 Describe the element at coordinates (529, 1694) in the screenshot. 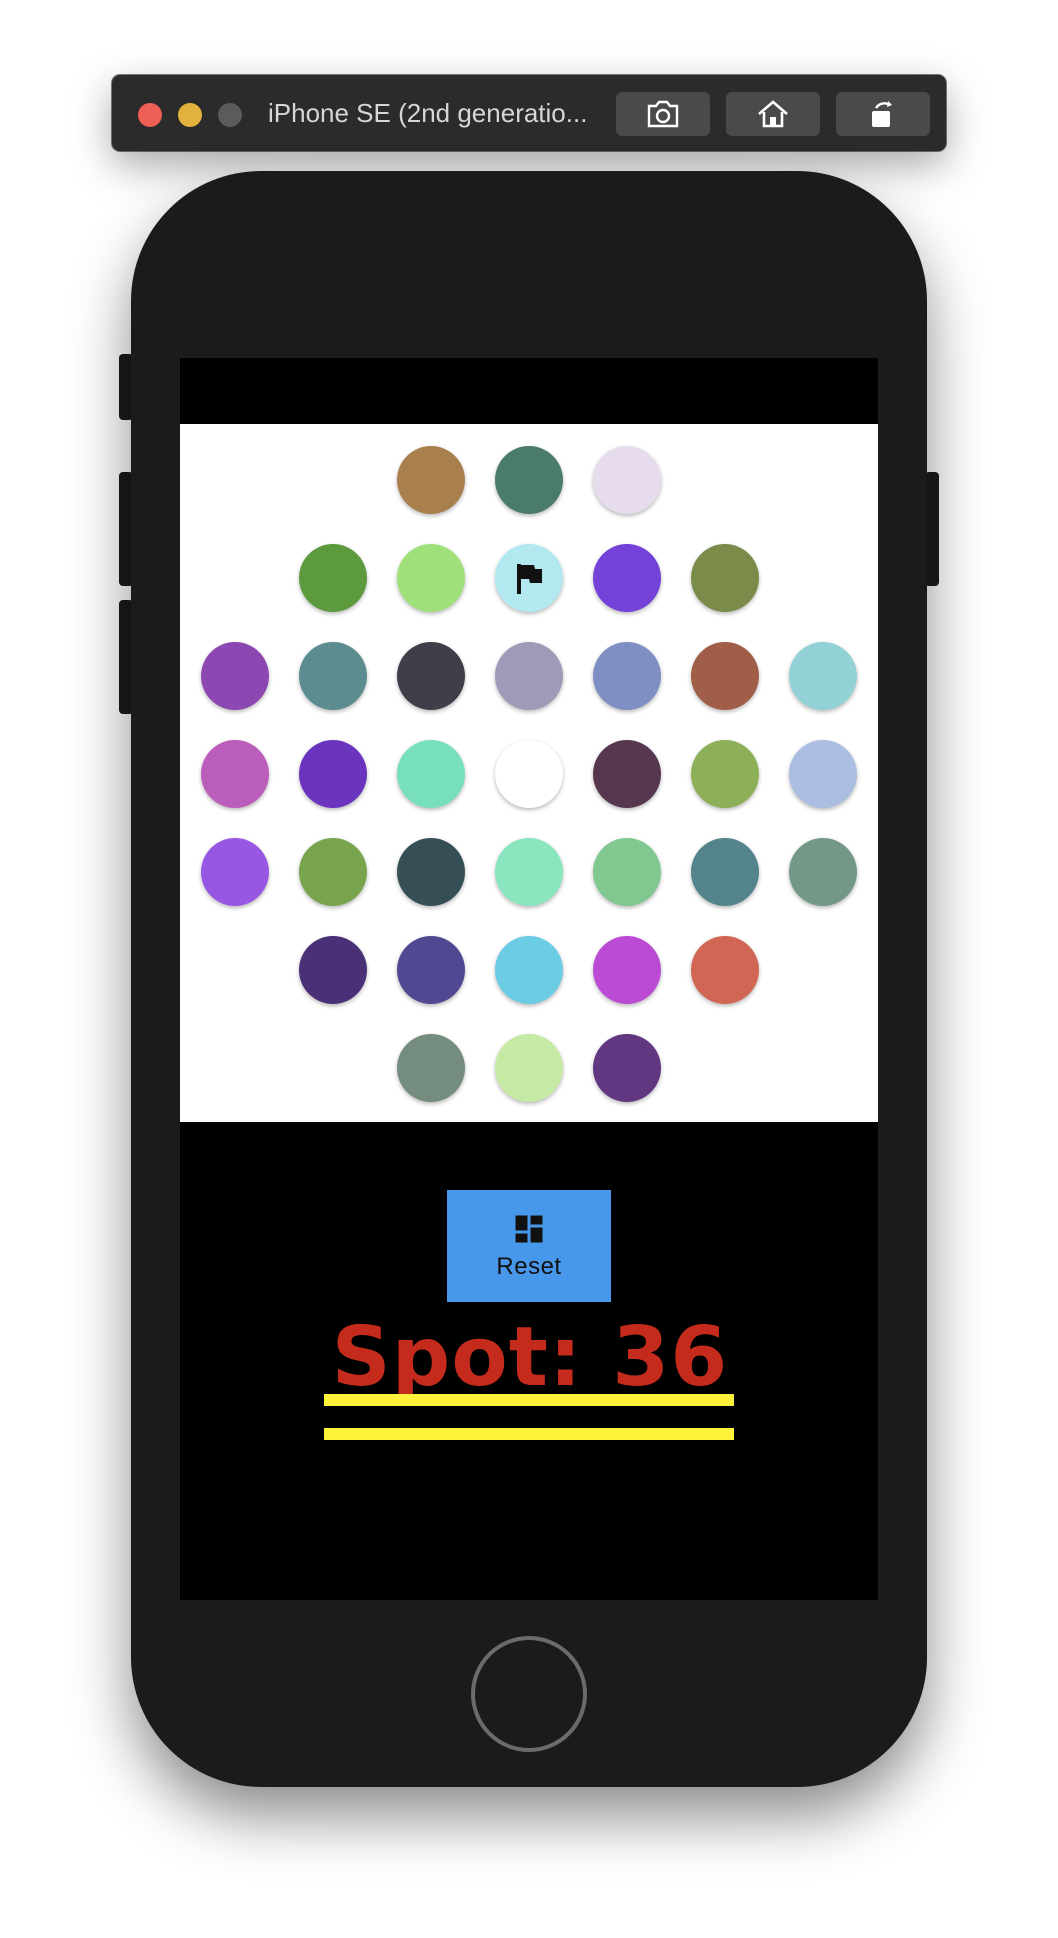

I see `phone-home-button` at that location.